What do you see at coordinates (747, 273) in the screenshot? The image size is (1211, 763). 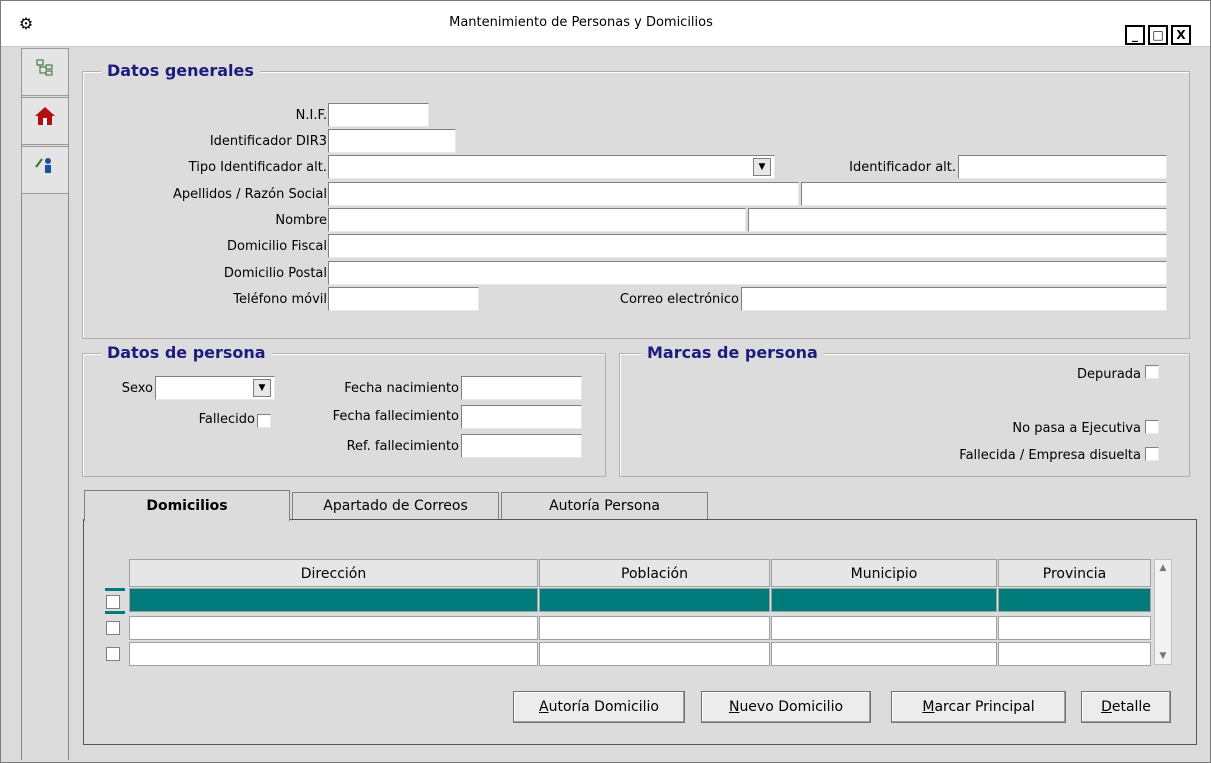 I see `domicilio-postal-field` at bounding box center [747, 273].